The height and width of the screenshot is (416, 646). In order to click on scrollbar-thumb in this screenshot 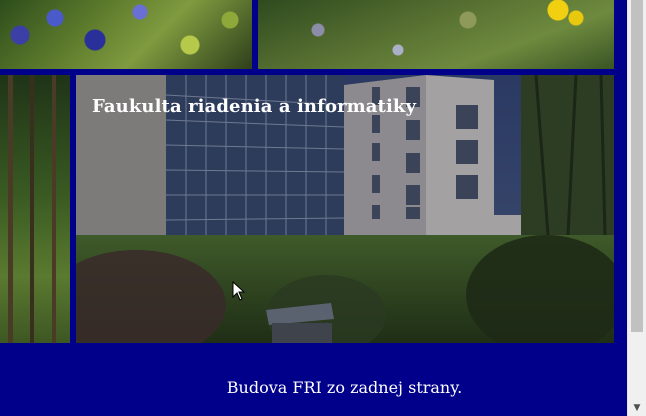, I will do `click(637, 166)`.